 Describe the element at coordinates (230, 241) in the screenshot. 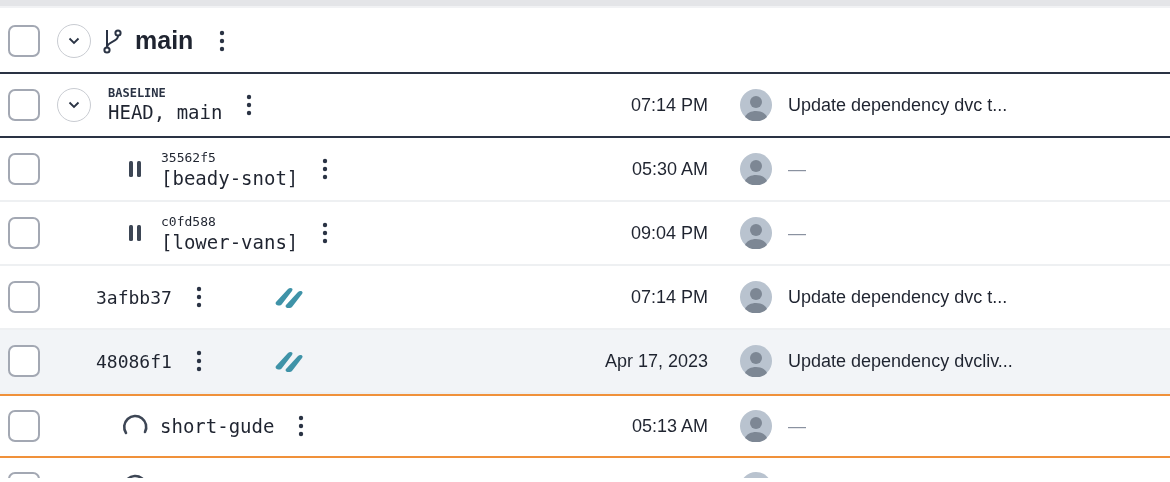

I see `checkpoint-name: [lower-vans]` at that location.